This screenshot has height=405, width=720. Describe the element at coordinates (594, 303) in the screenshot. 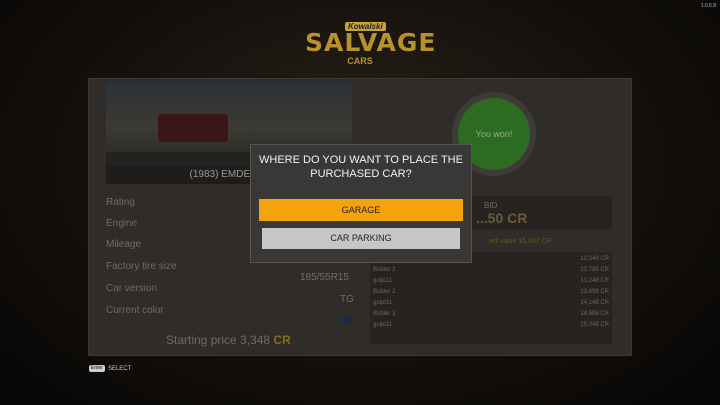

I see `bidder-value: 14,148 CR` at that location.